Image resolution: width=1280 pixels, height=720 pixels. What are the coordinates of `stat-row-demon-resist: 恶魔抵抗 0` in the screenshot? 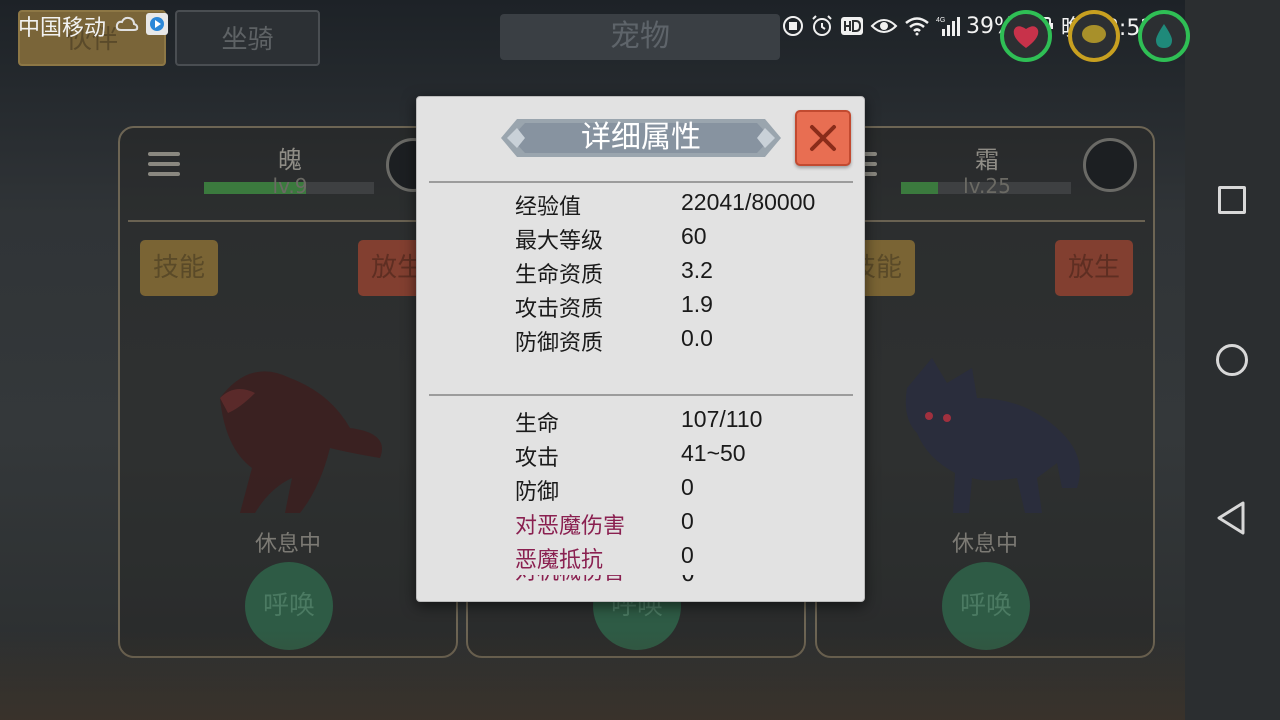 It's located at (685, 559).